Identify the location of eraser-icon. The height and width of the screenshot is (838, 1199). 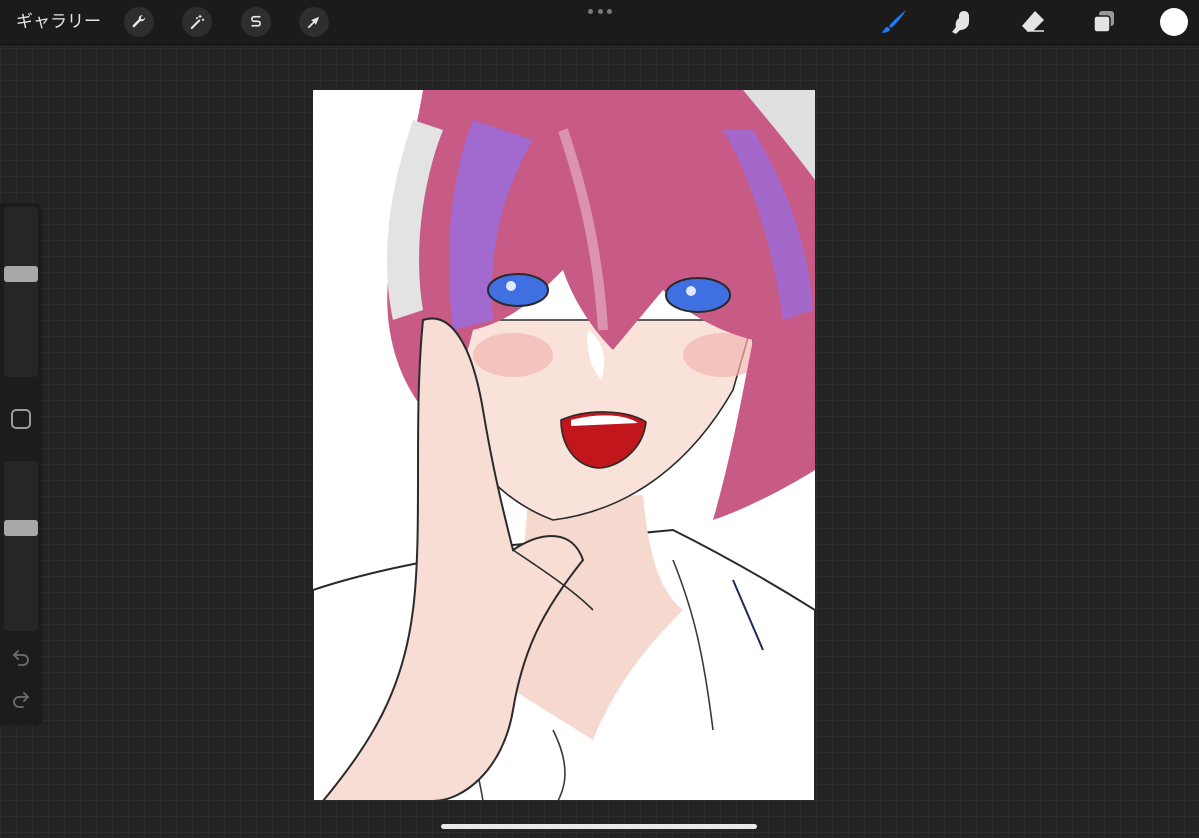
(1033, 21).